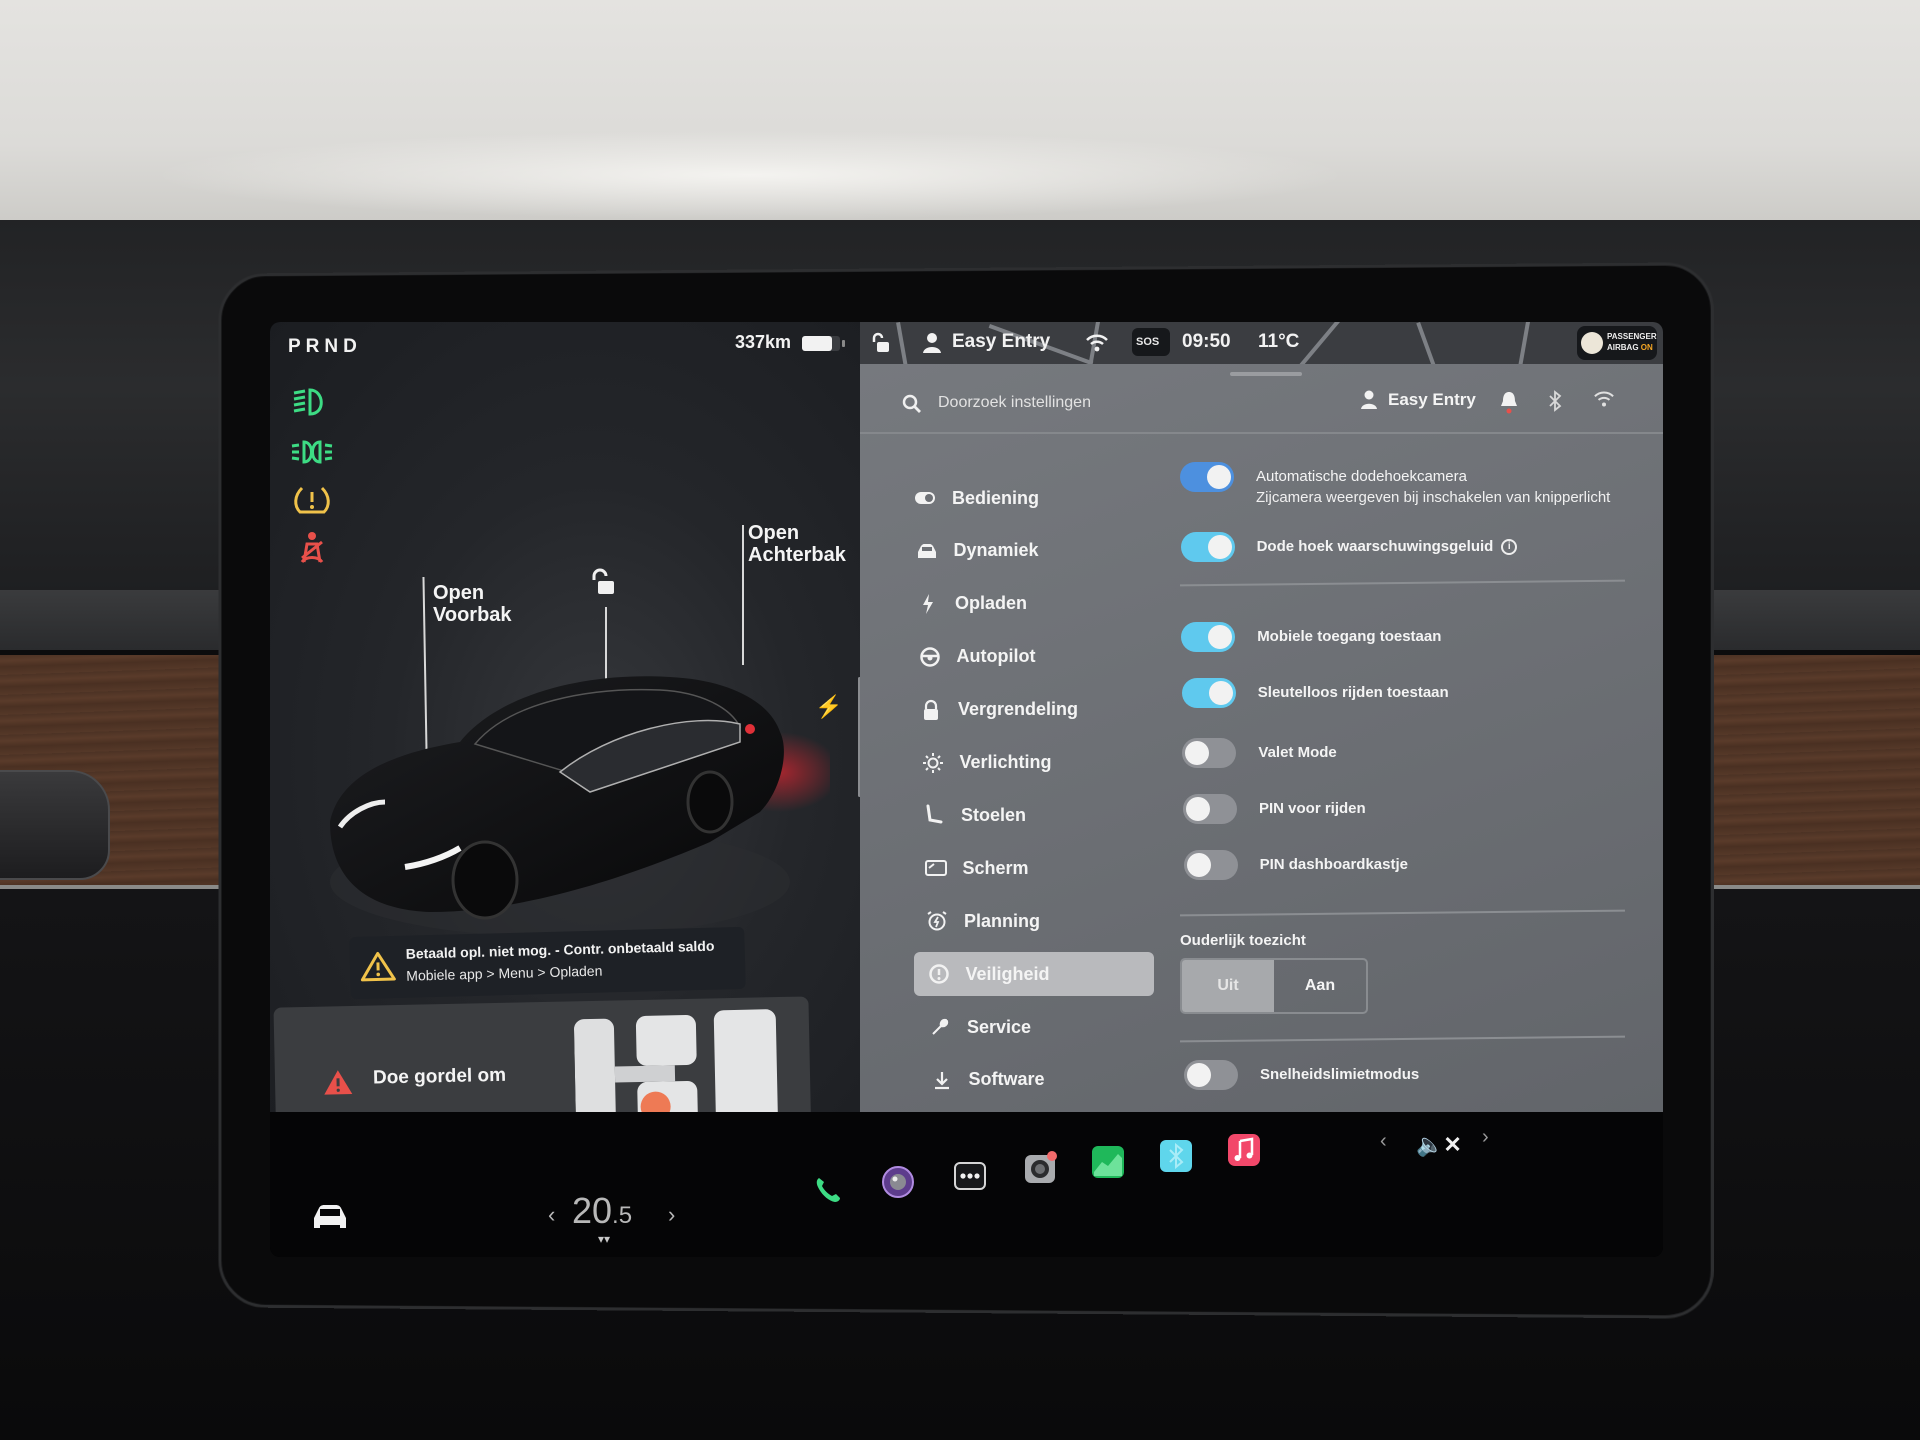 The width and height of the screenshot is (1920, 1440). I want to click on bluetooth-app-icon, so click(1176, 1156).